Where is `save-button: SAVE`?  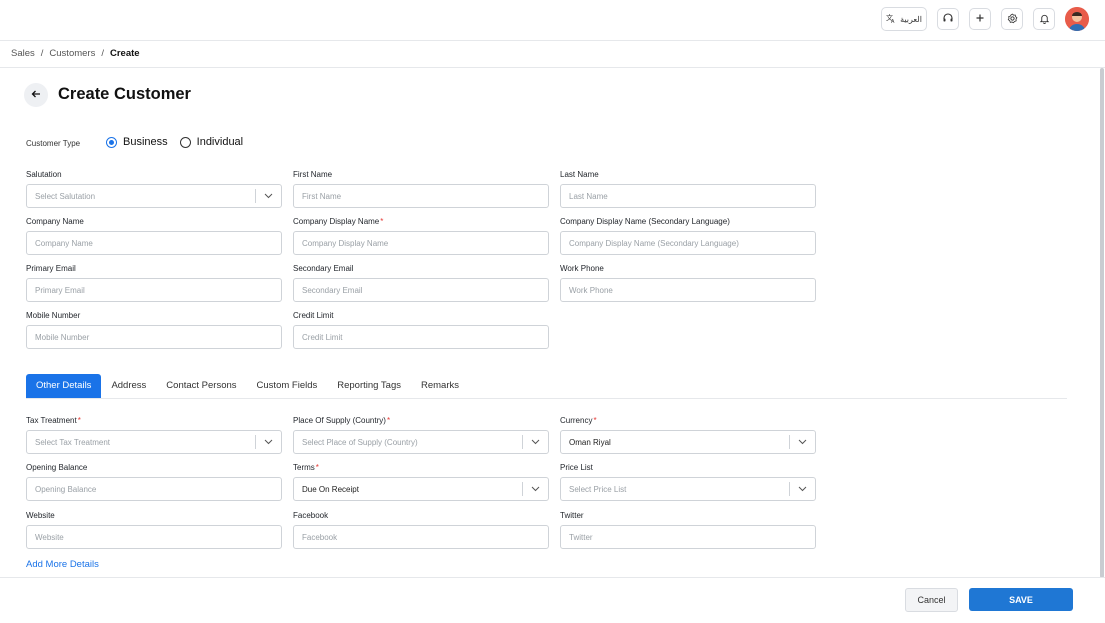
save-button: SAVE is located at coordinates (1021, 599).